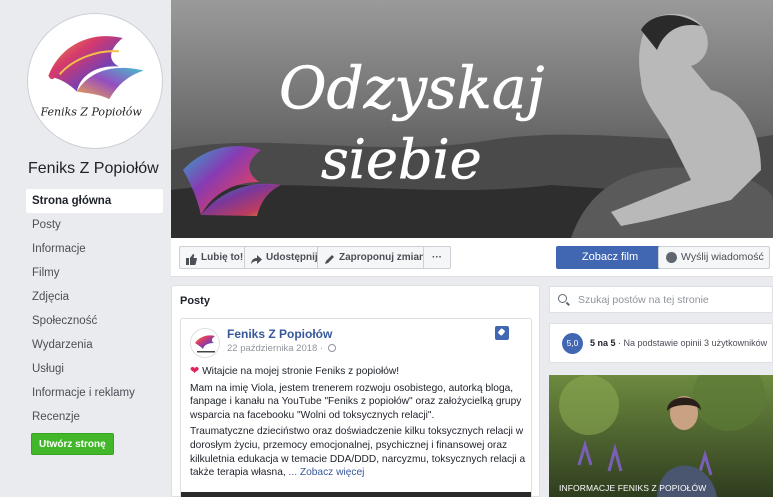 This screenshot has height=497, width=773. I want to click on pencil-icon, so click(329, 258).